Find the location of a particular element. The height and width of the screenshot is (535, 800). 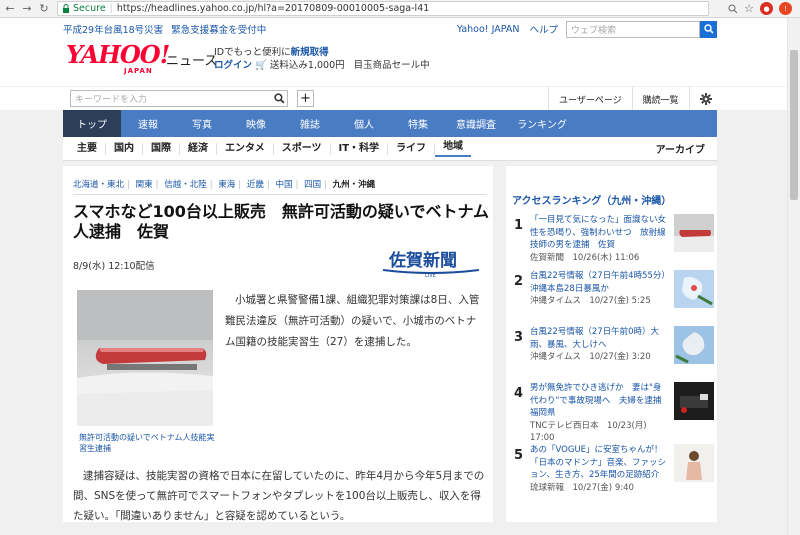

rank-number: 4 is located at coordinates (519, 393).